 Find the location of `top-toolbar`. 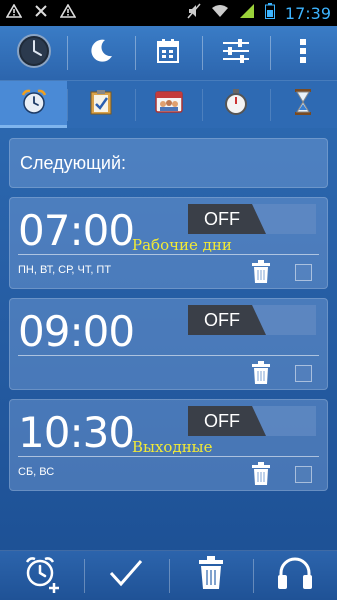

top-toolbar is located at coordinates (168, 53).